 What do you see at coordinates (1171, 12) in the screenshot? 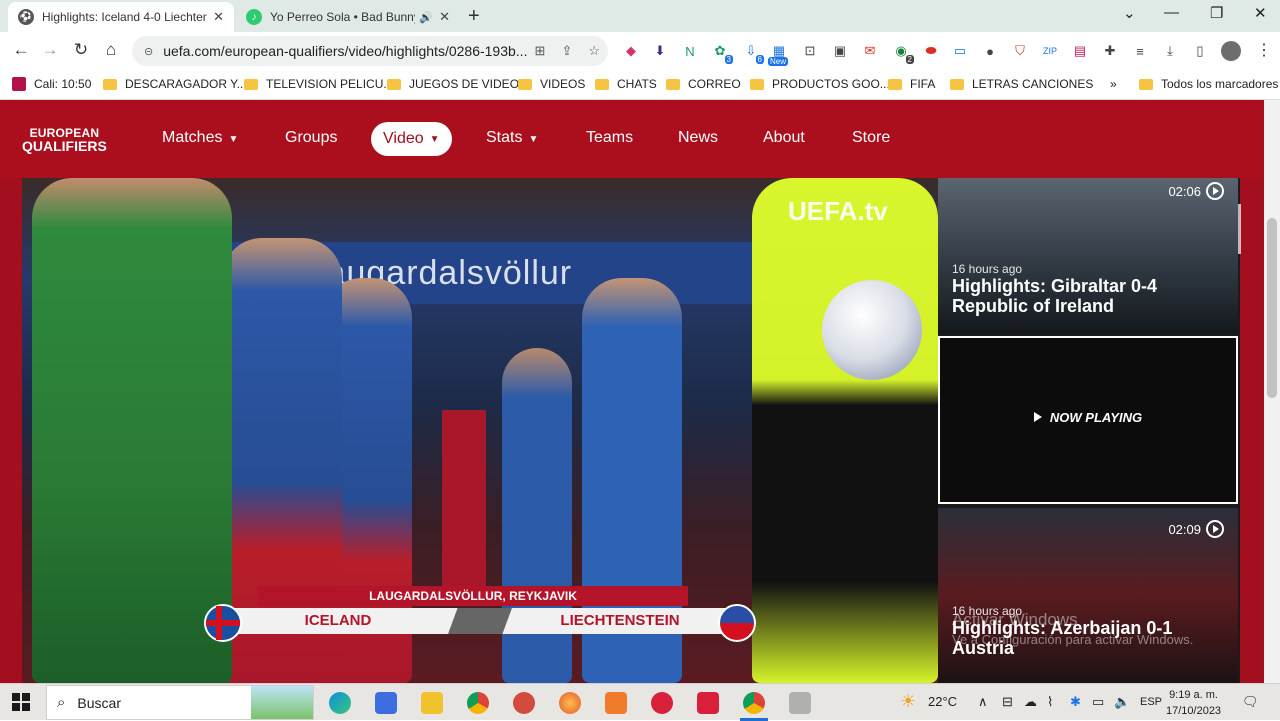
I see `minimize-icon: —` at bounding box center [1171, 12].